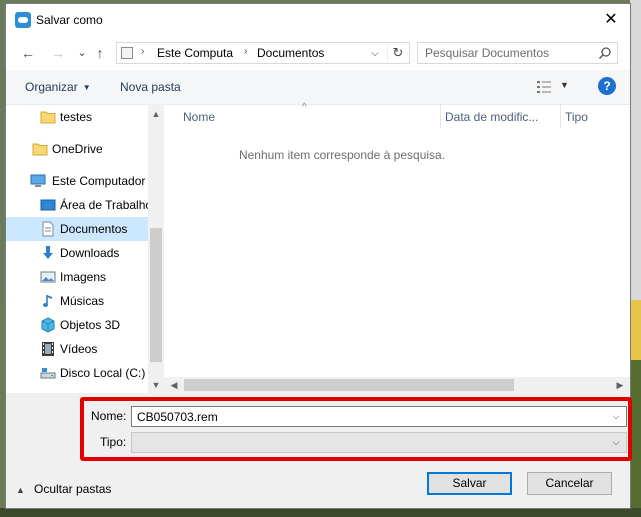 This screenshot has height=517, width=641. What do you see at coordinates (48, 325) in the screenshot?
I see `objects-3d-icon` at bounding box center [48, 325].